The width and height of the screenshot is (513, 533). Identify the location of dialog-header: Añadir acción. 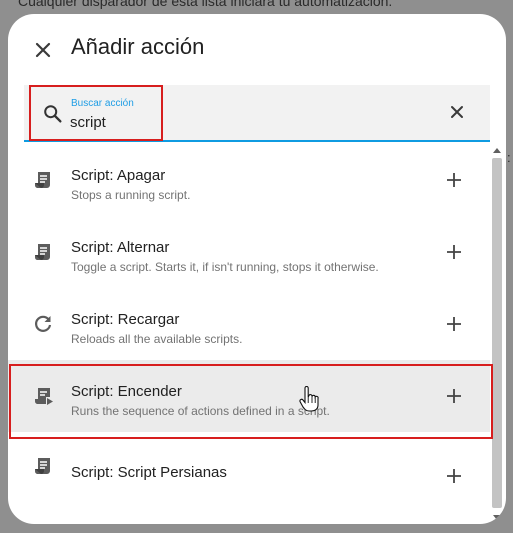
(257, 49).